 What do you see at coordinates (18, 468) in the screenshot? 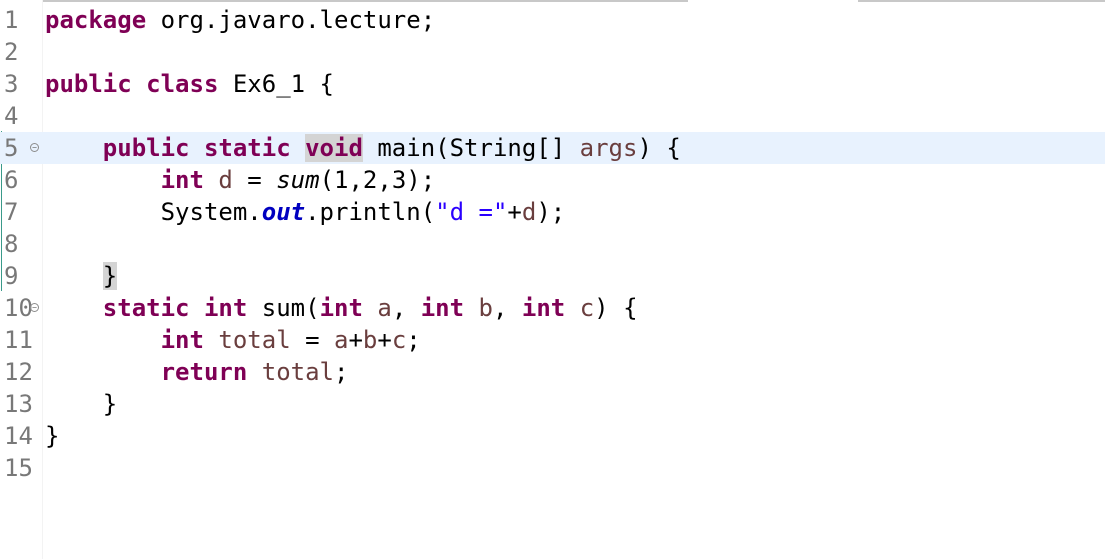
I see `line-number: 15` at bounding box center [18, 468].